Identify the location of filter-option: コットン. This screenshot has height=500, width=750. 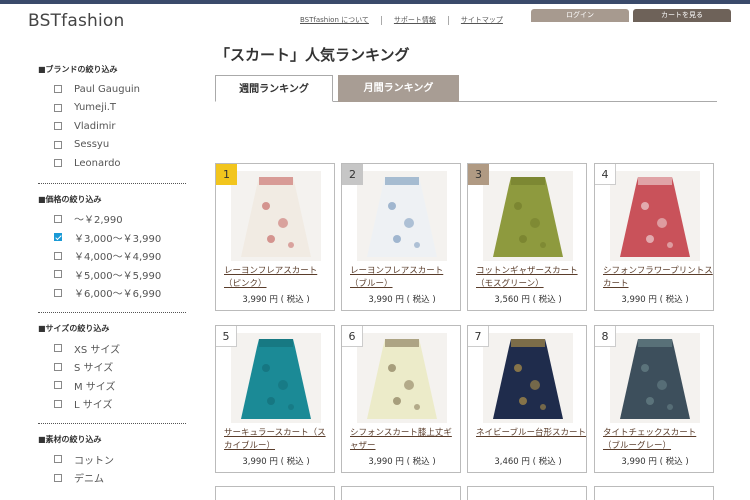
(112, 459).